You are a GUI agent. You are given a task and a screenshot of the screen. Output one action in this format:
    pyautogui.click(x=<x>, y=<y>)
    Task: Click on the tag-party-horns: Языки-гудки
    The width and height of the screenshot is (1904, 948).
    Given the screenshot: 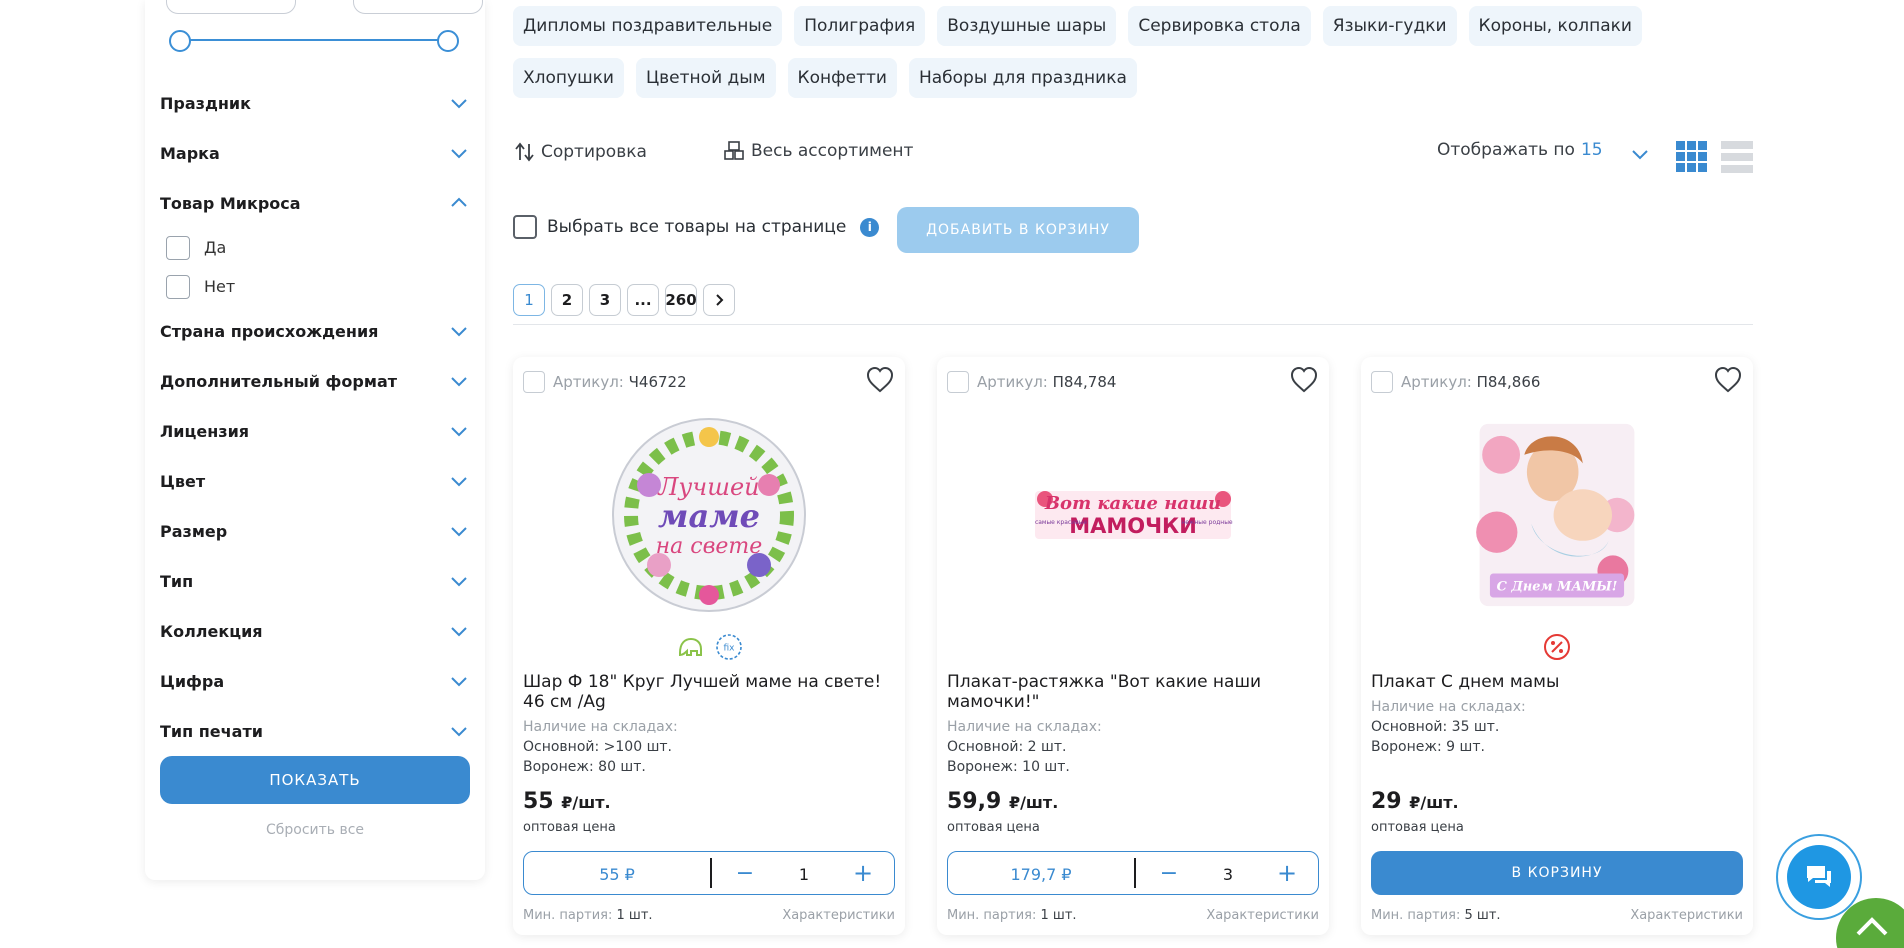 What is the action you would take?
    pyautogui.click(x=1389, y=26)
    